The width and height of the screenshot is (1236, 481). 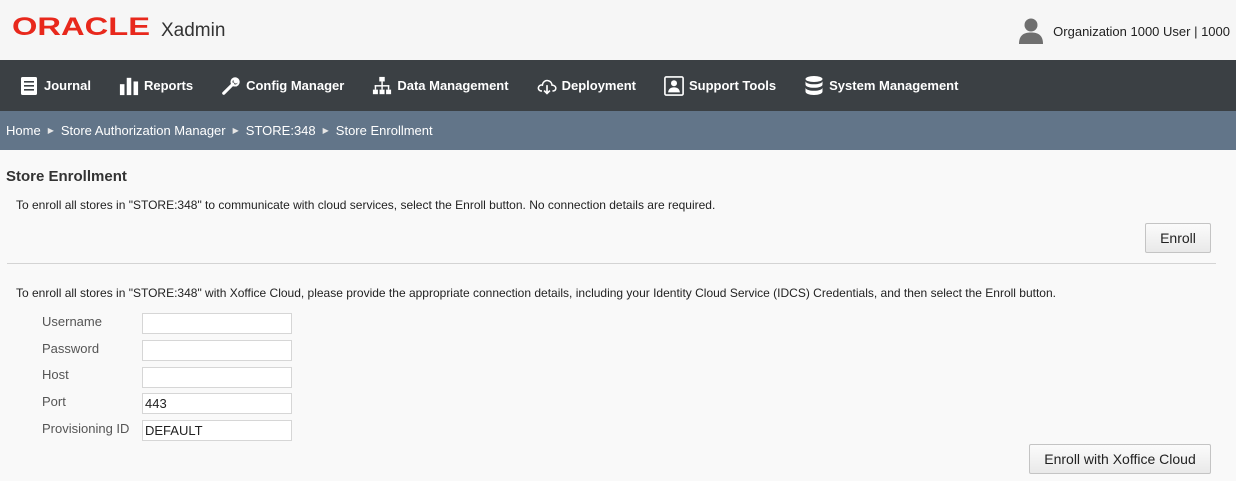 I want to click on nav-item-deployment: Deployment, so click(x=586, y=85).